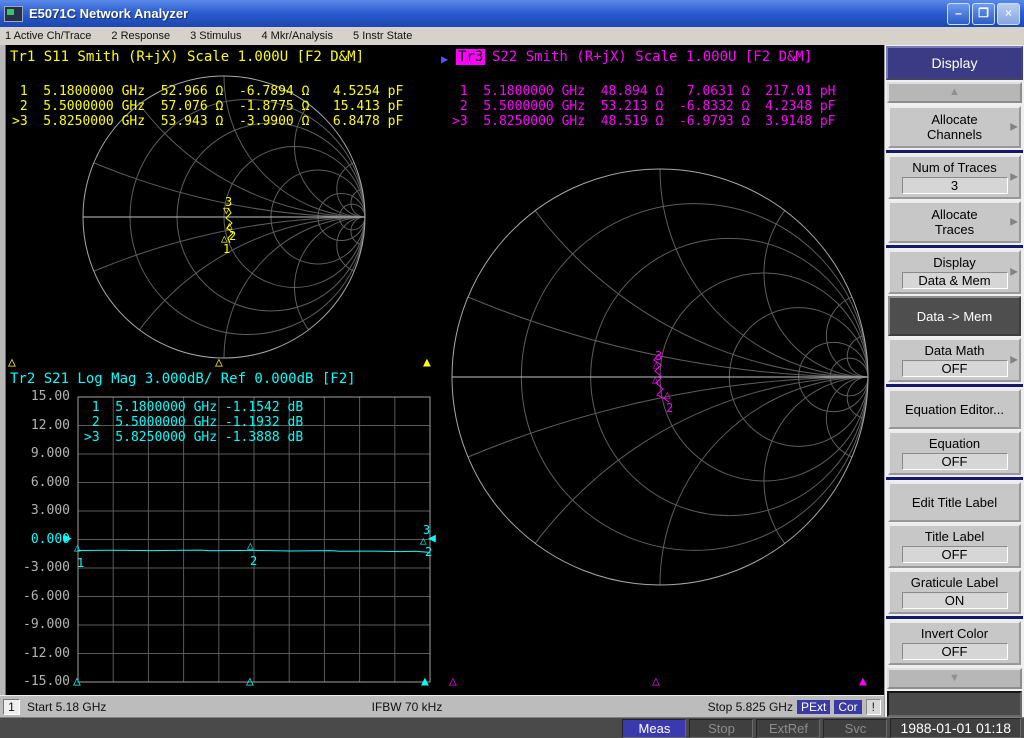 The image size is (1024, 738). Describe the element at coordinates (955, 728) in the screenshot. I see `datetime-display: 1988-01-01 01:18` at that location.